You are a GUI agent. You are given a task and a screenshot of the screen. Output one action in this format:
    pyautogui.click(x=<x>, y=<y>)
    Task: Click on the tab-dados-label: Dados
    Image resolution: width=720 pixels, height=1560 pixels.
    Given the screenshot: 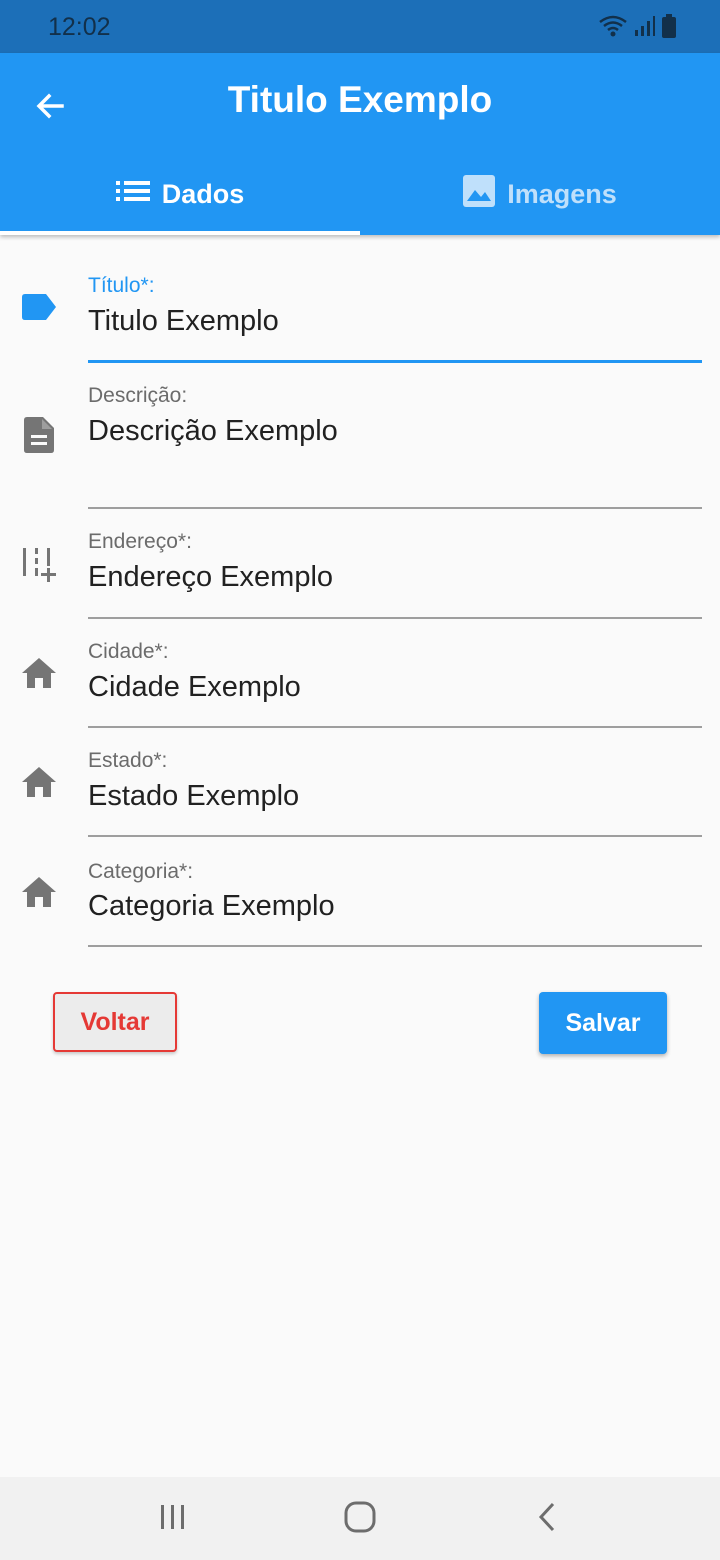 What is the action you would take?
    pyautogui.click(x=203, y=193)
    